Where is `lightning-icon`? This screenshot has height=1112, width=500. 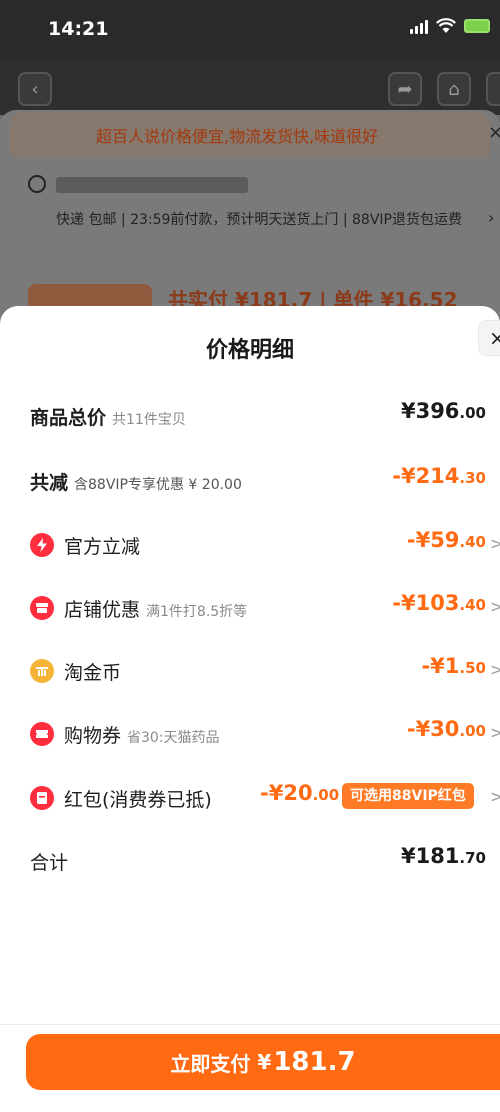 lightning-icon is located at coordinates (42, 545).